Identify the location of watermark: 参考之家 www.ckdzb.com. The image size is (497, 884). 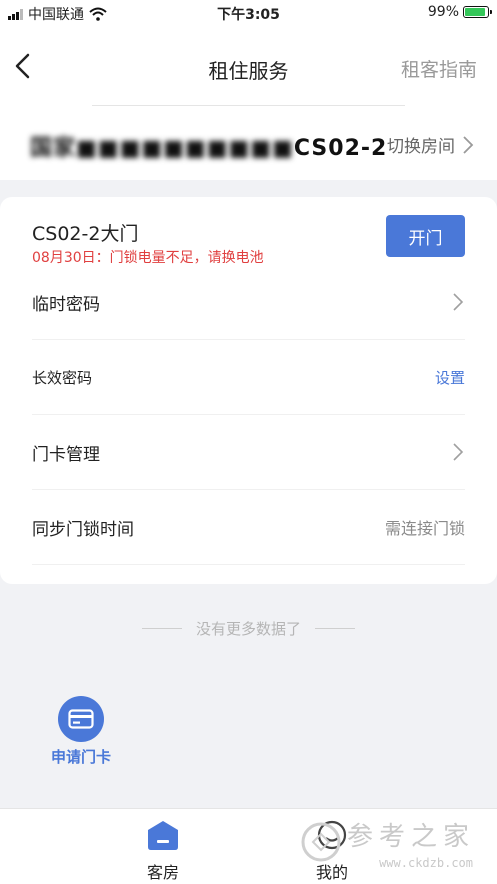
(394, 844).